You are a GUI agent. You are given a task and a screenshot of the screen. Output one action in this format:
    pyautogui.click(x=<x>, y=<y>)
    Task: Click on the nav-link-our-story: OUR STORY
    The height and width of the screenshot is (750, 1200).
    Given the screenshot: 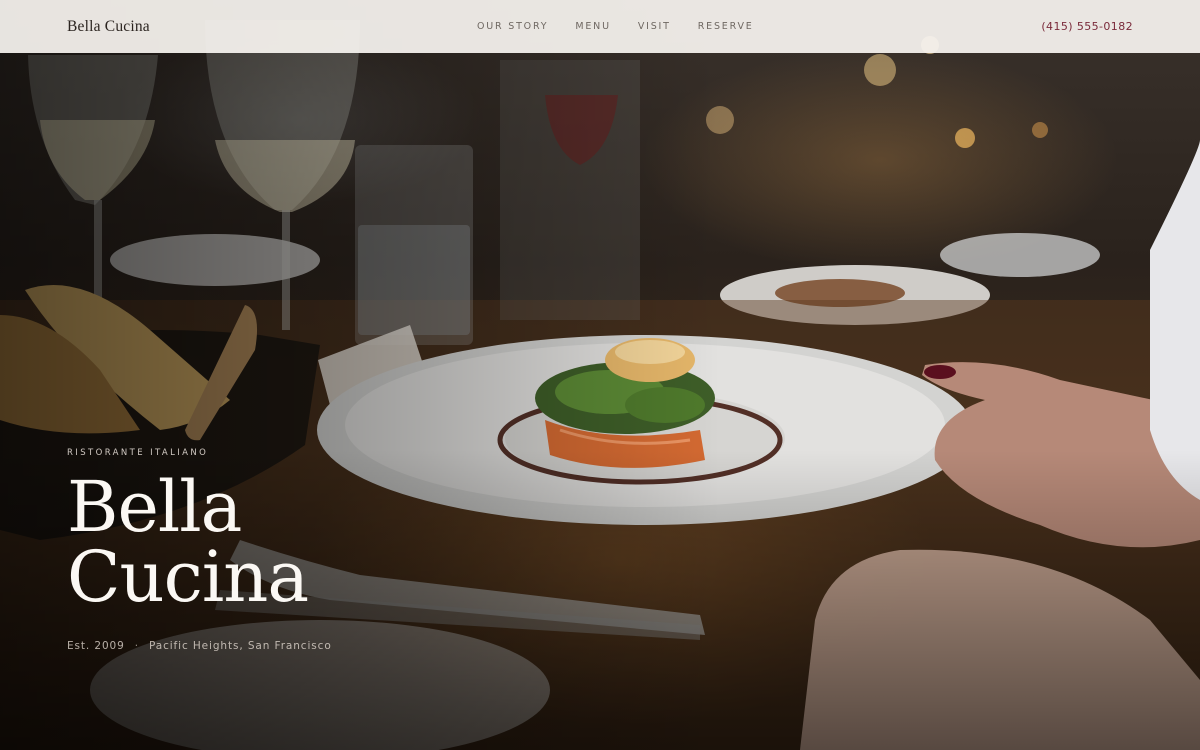 What is the action you would take?
    pyautogui.click(x=512, y=26)
    